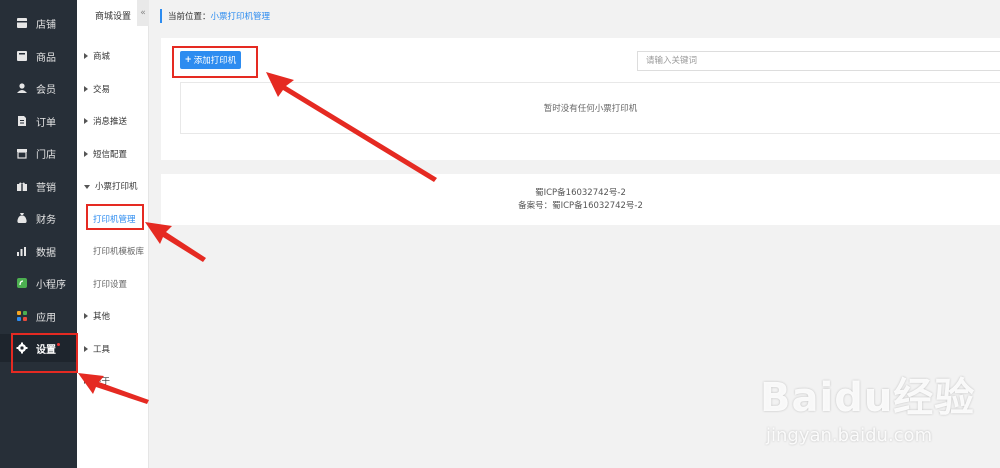  I want to click on watermark-logo: Baidu经验, so click(868, 398).